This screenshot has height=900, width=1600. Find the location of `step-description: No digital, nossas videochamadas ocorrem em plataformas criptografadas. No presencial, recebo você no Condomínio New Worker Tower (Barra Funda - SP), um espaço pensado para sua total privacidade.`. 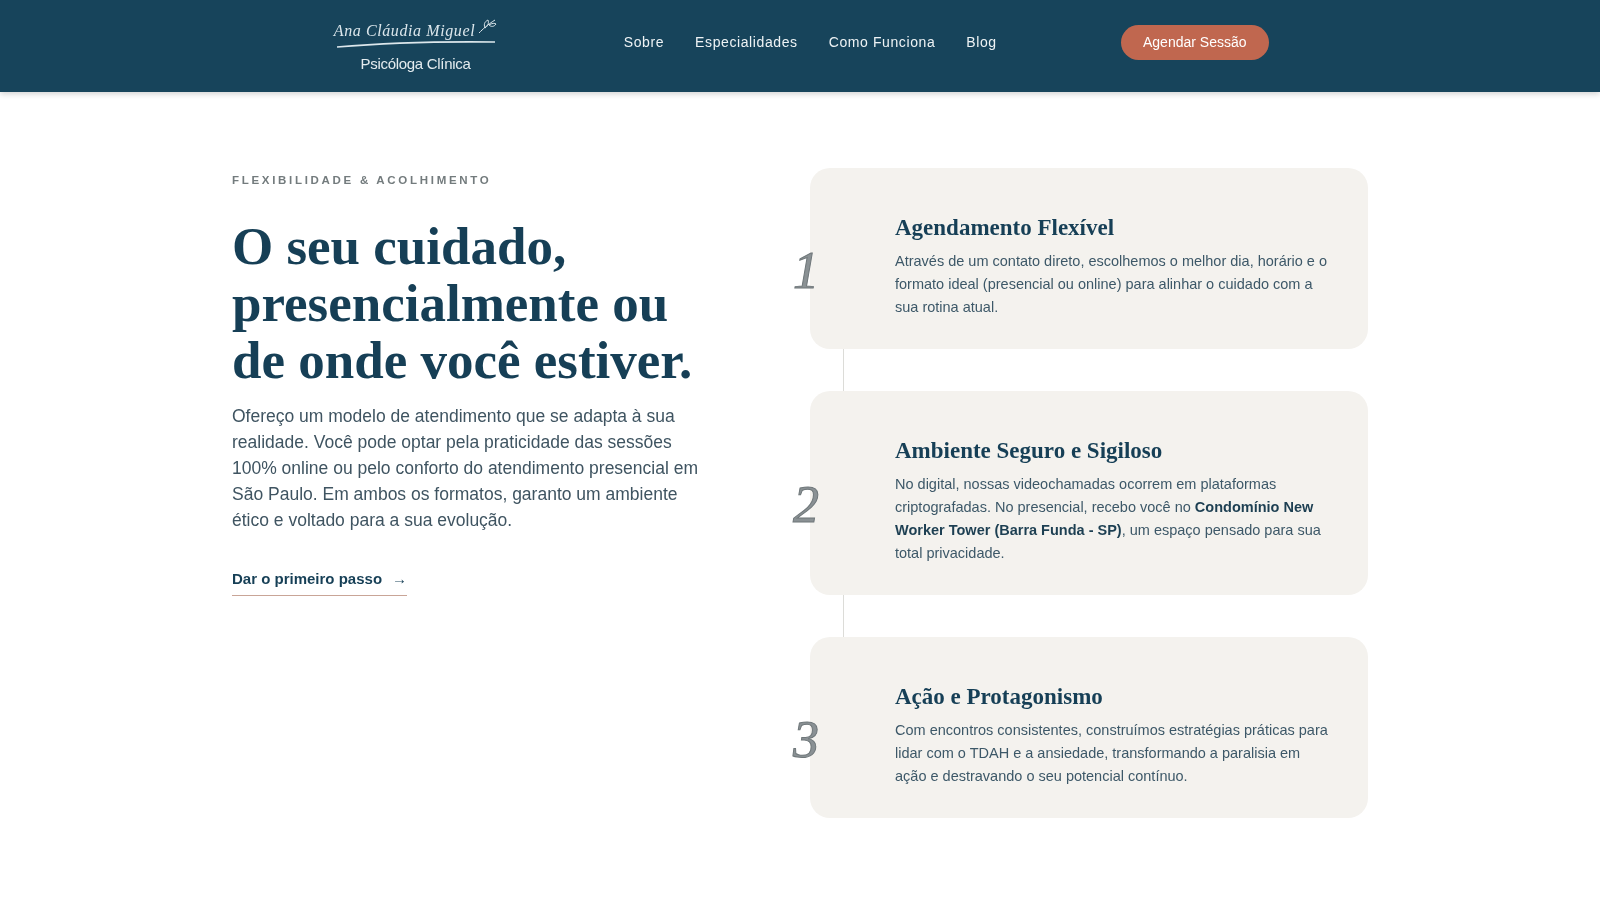

step-description: No digital, nossas videochamadas ocorrem em plataformas criptografadas. No presencial, recebo você no Condomínio New Worker Tower (Barra Funda - SP), um espaço pensado para sua total privacidade. is located at coordinates (1108, 519).